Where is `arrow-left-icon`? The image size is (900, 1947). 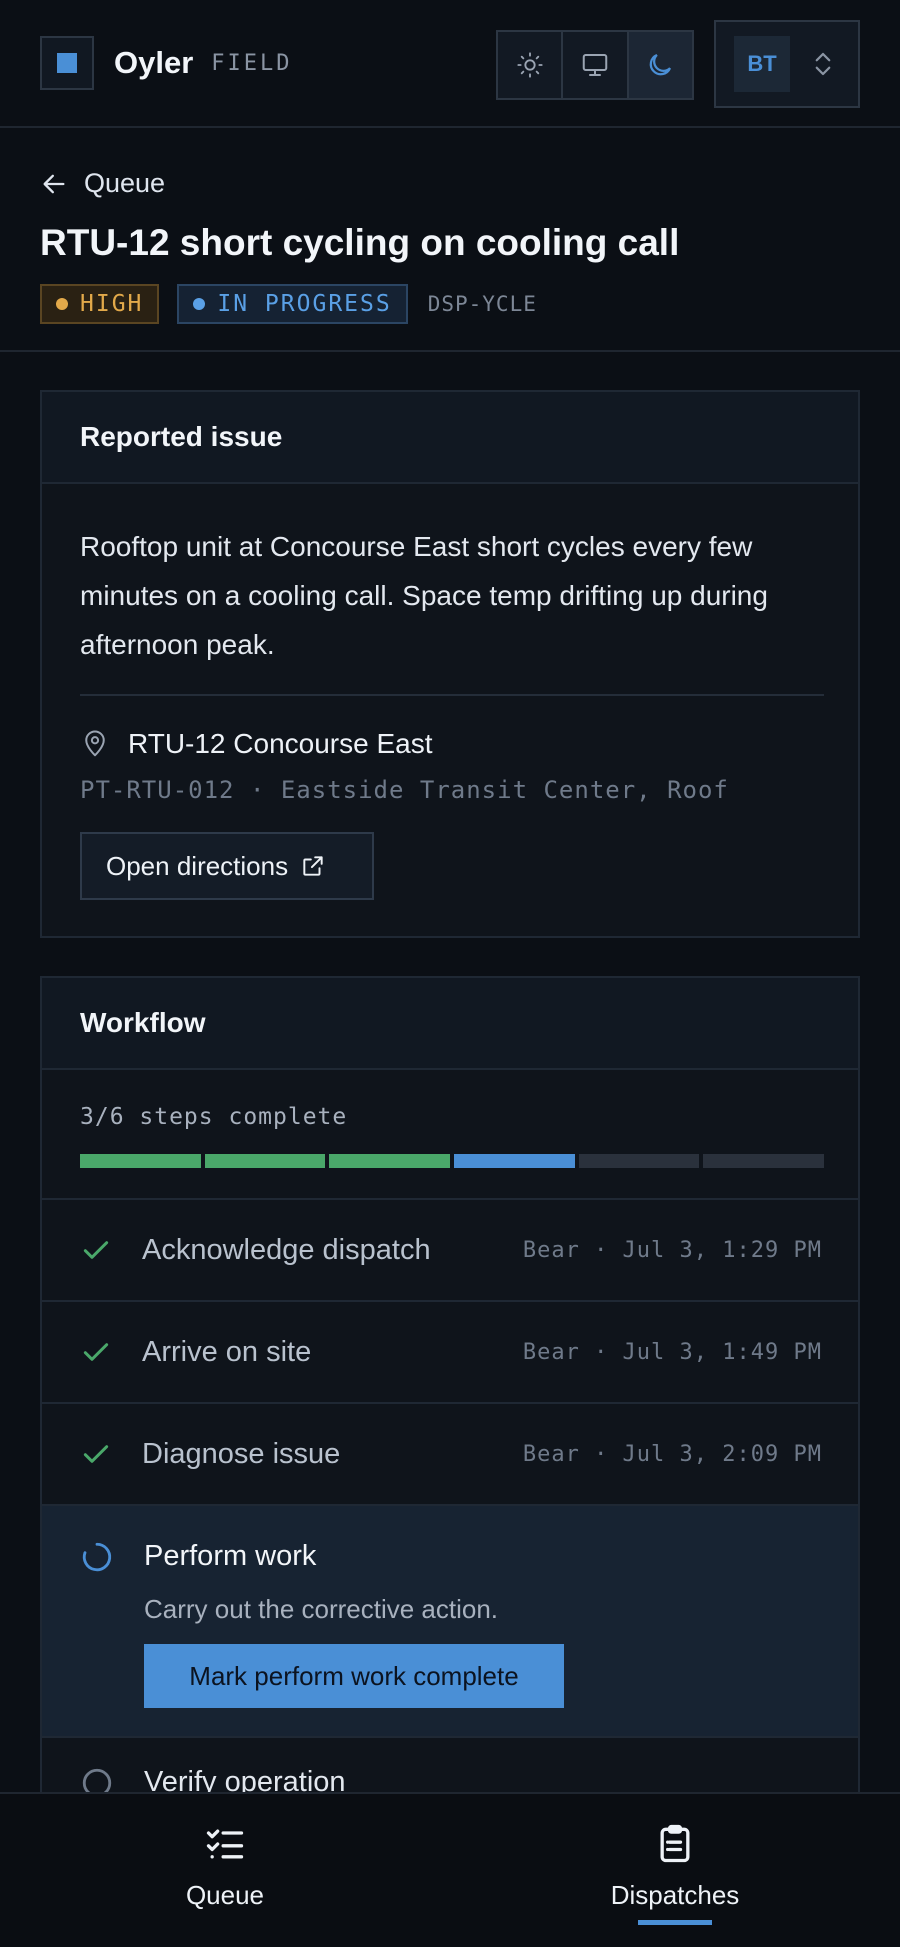 arrow-left-icon is located at coordinates (54, 183).